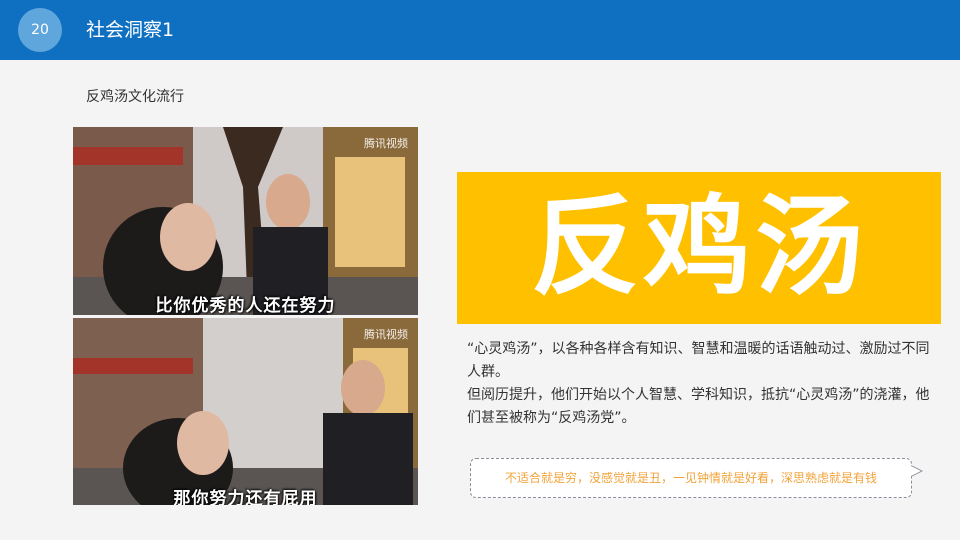 The width and height of the screenshot is (960, 540). I want to click on section-subtitle: 反鸡汤文化流行, so click(135, 97).